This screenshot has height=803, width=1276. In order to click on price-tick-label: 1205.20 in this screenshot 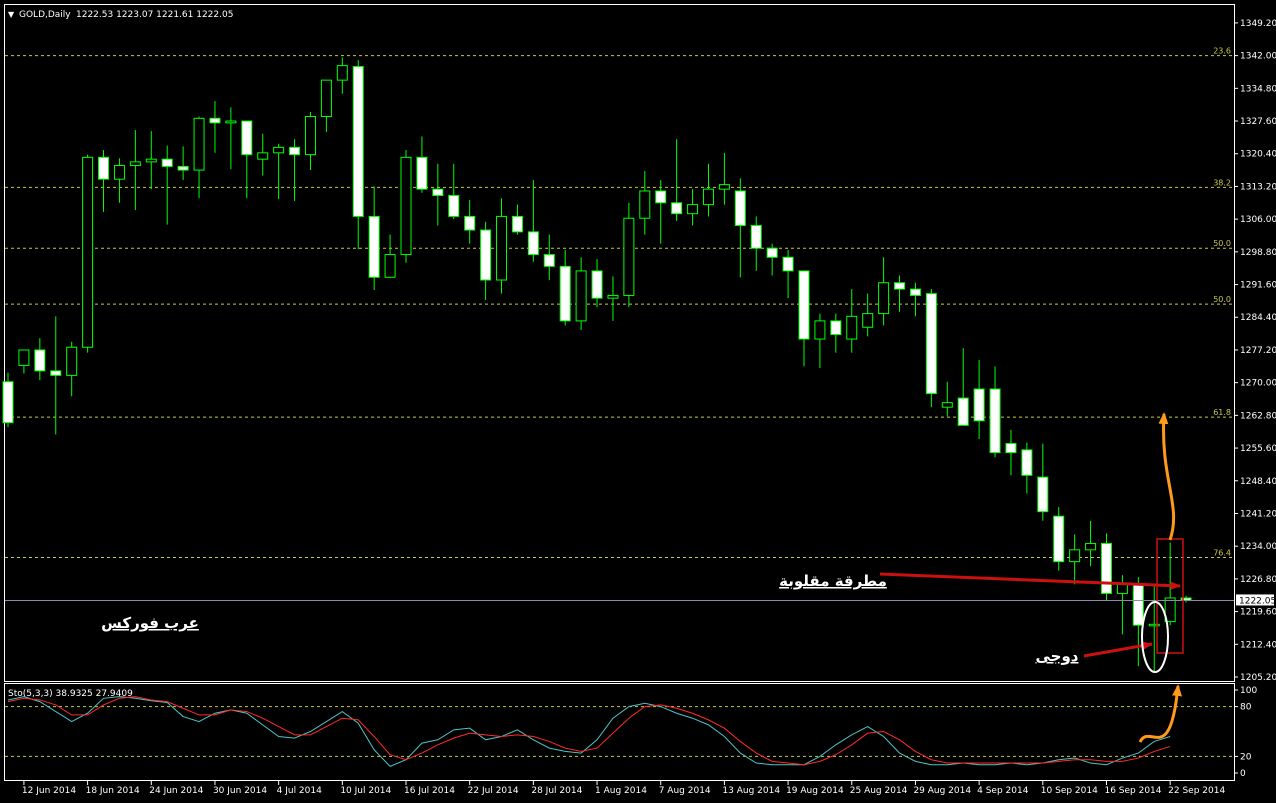, I will do `click(1258, 678)`.